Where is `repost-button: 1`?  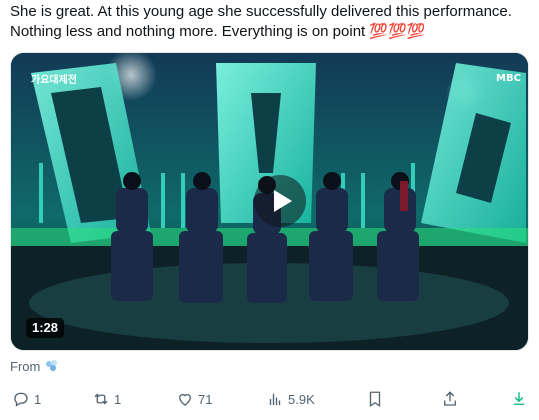
repost-button: 1 is located at coordinates (106, 399).